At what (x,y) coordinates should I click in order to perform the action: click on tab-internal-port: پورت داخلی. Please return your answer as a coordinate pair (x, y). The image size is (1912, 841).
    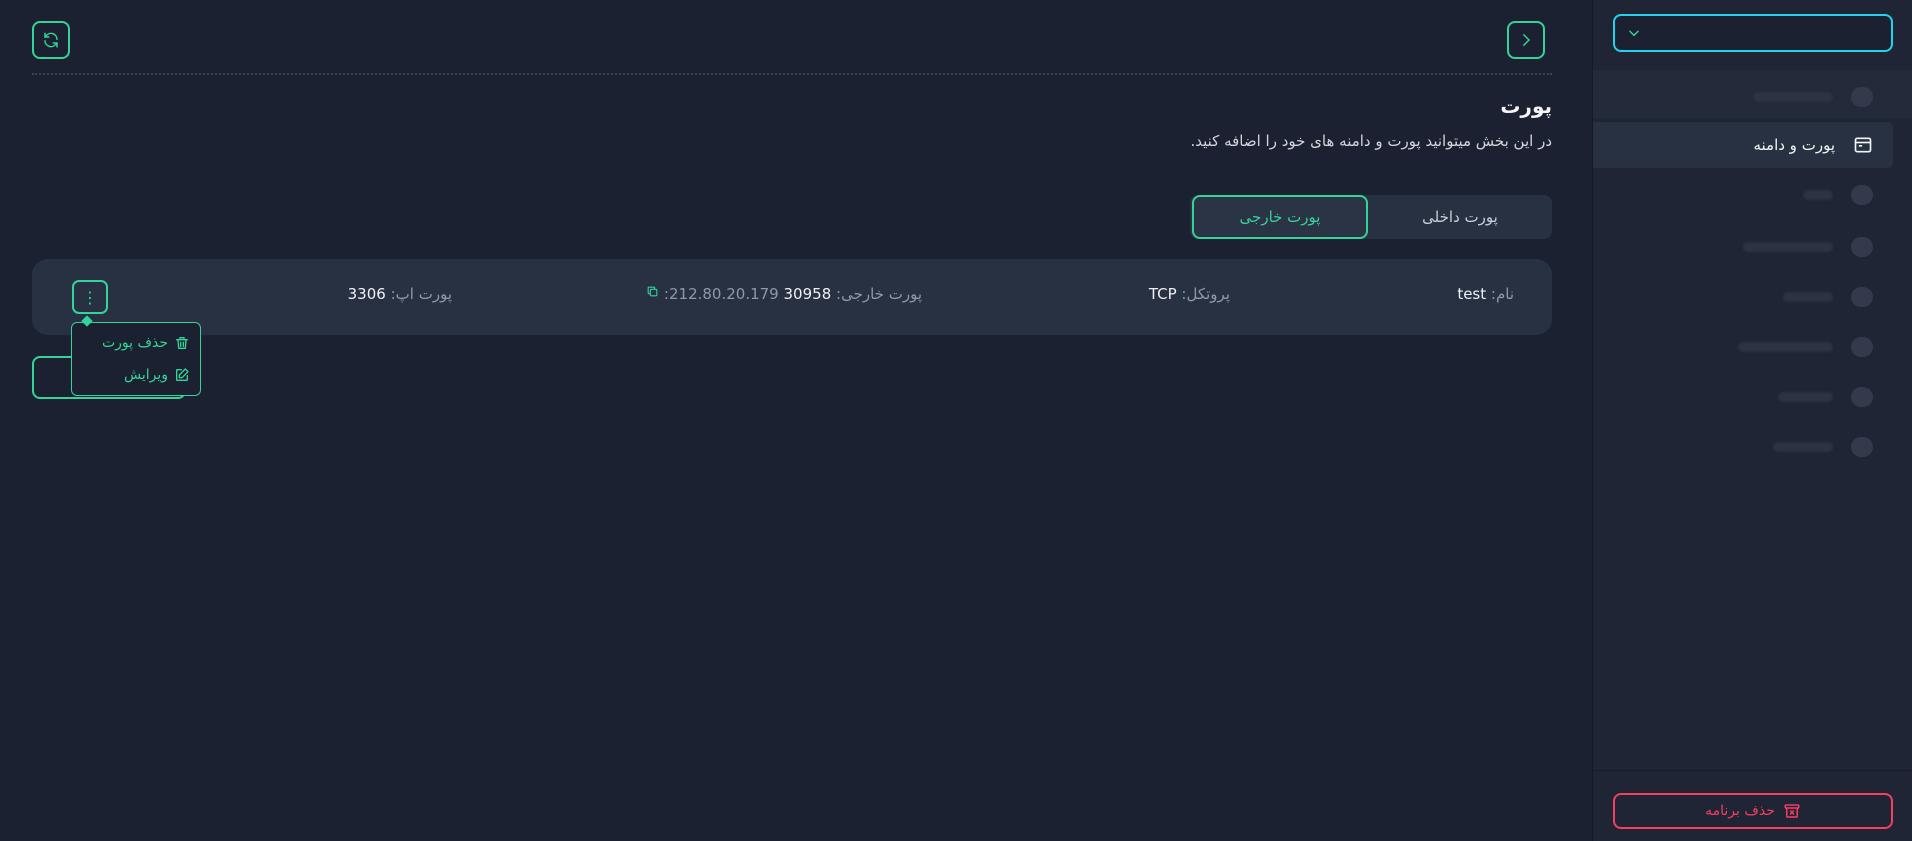
    Looking at the image, I should click on (1460, 217).